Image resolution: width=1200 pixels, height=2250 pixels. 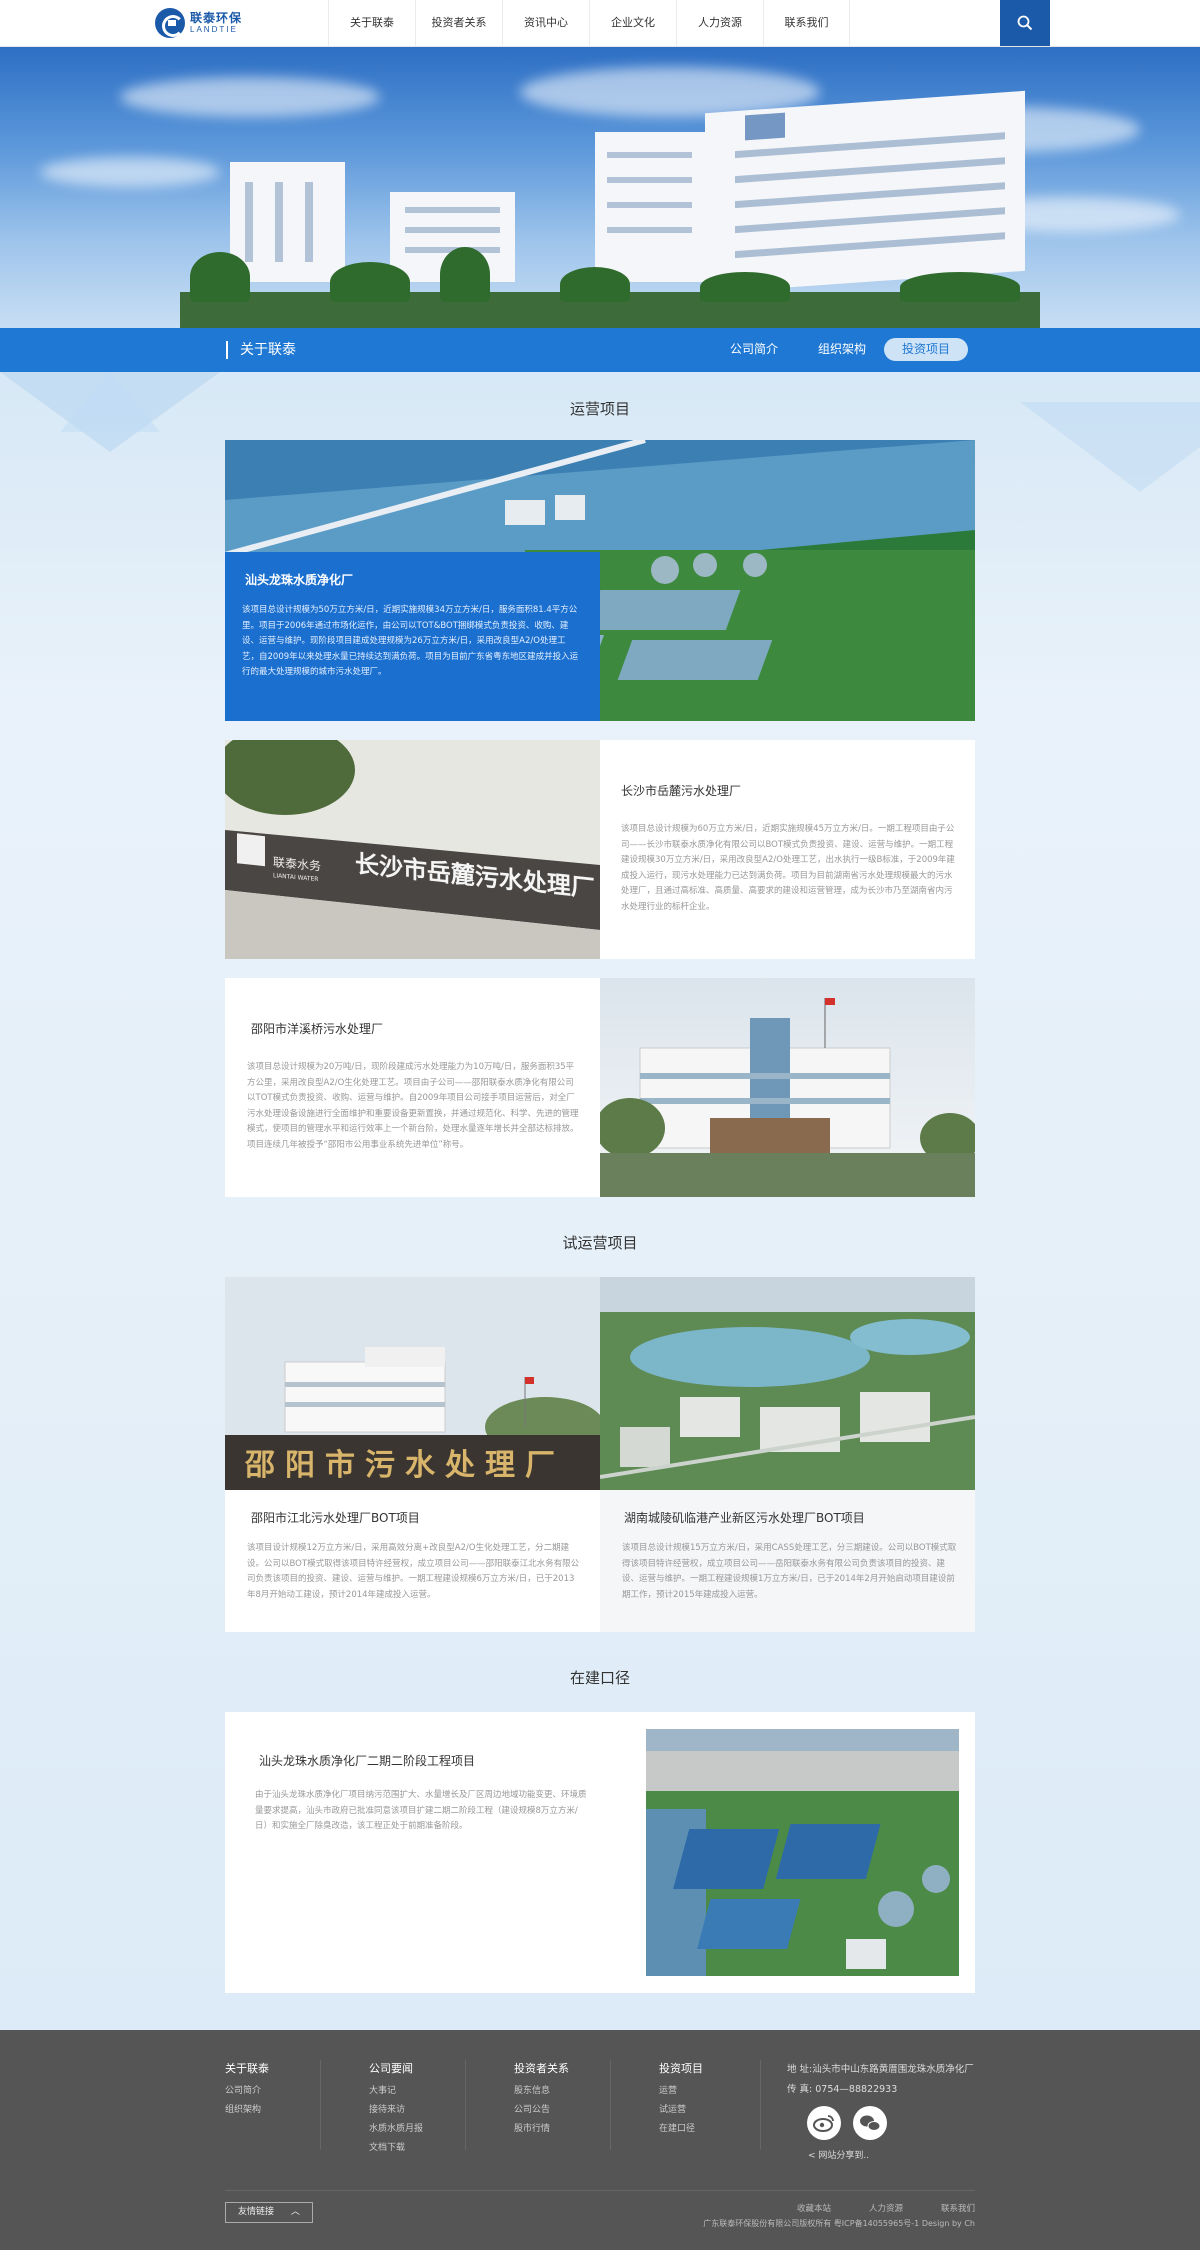 I want to click on nav-item-news: 资讯中心, so click(x=545, y=23).